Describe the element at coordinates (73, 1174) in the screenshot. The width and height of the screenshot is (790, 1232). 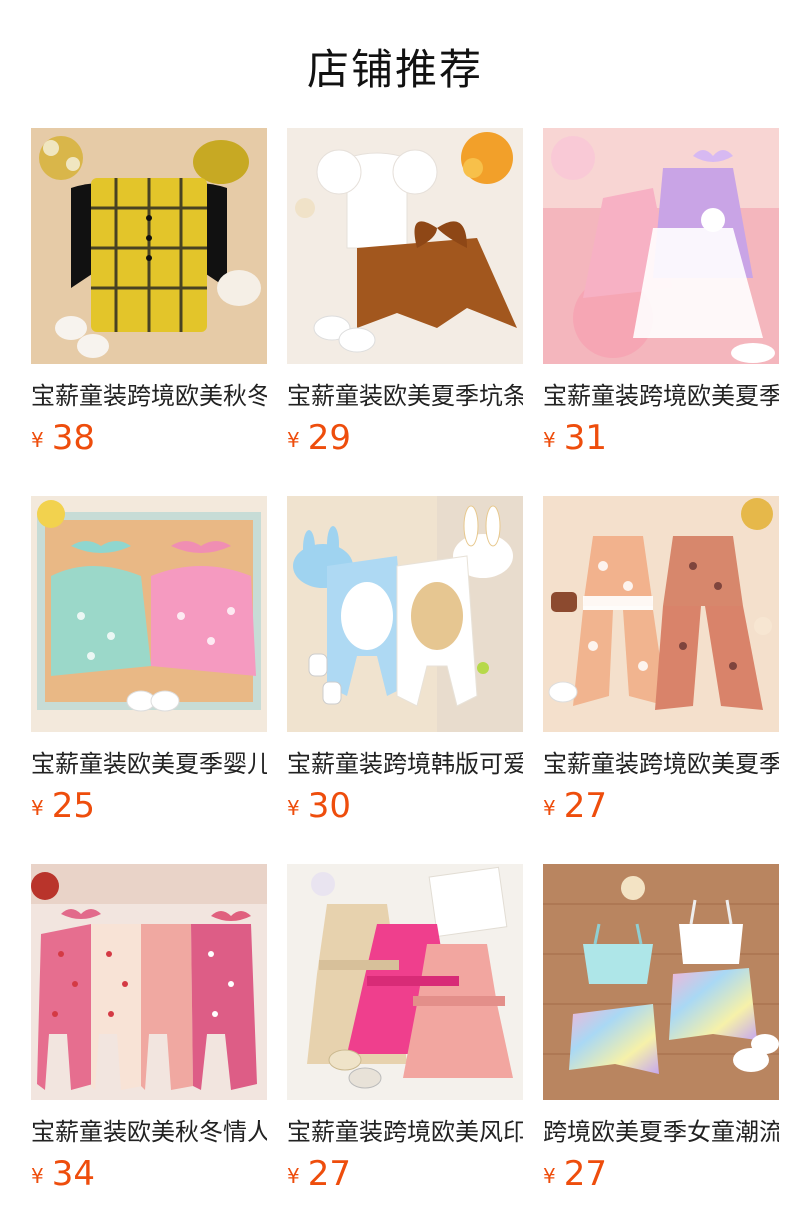
I see `price-value: 34` at that location.